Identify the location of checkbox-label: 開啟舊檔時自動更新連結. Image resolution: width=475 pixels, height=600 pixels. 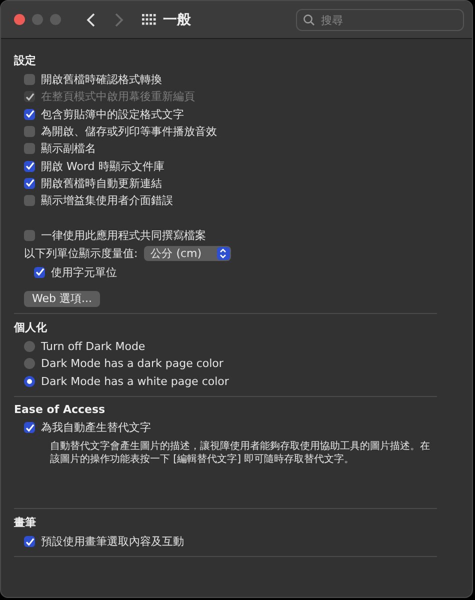
(101, 183).